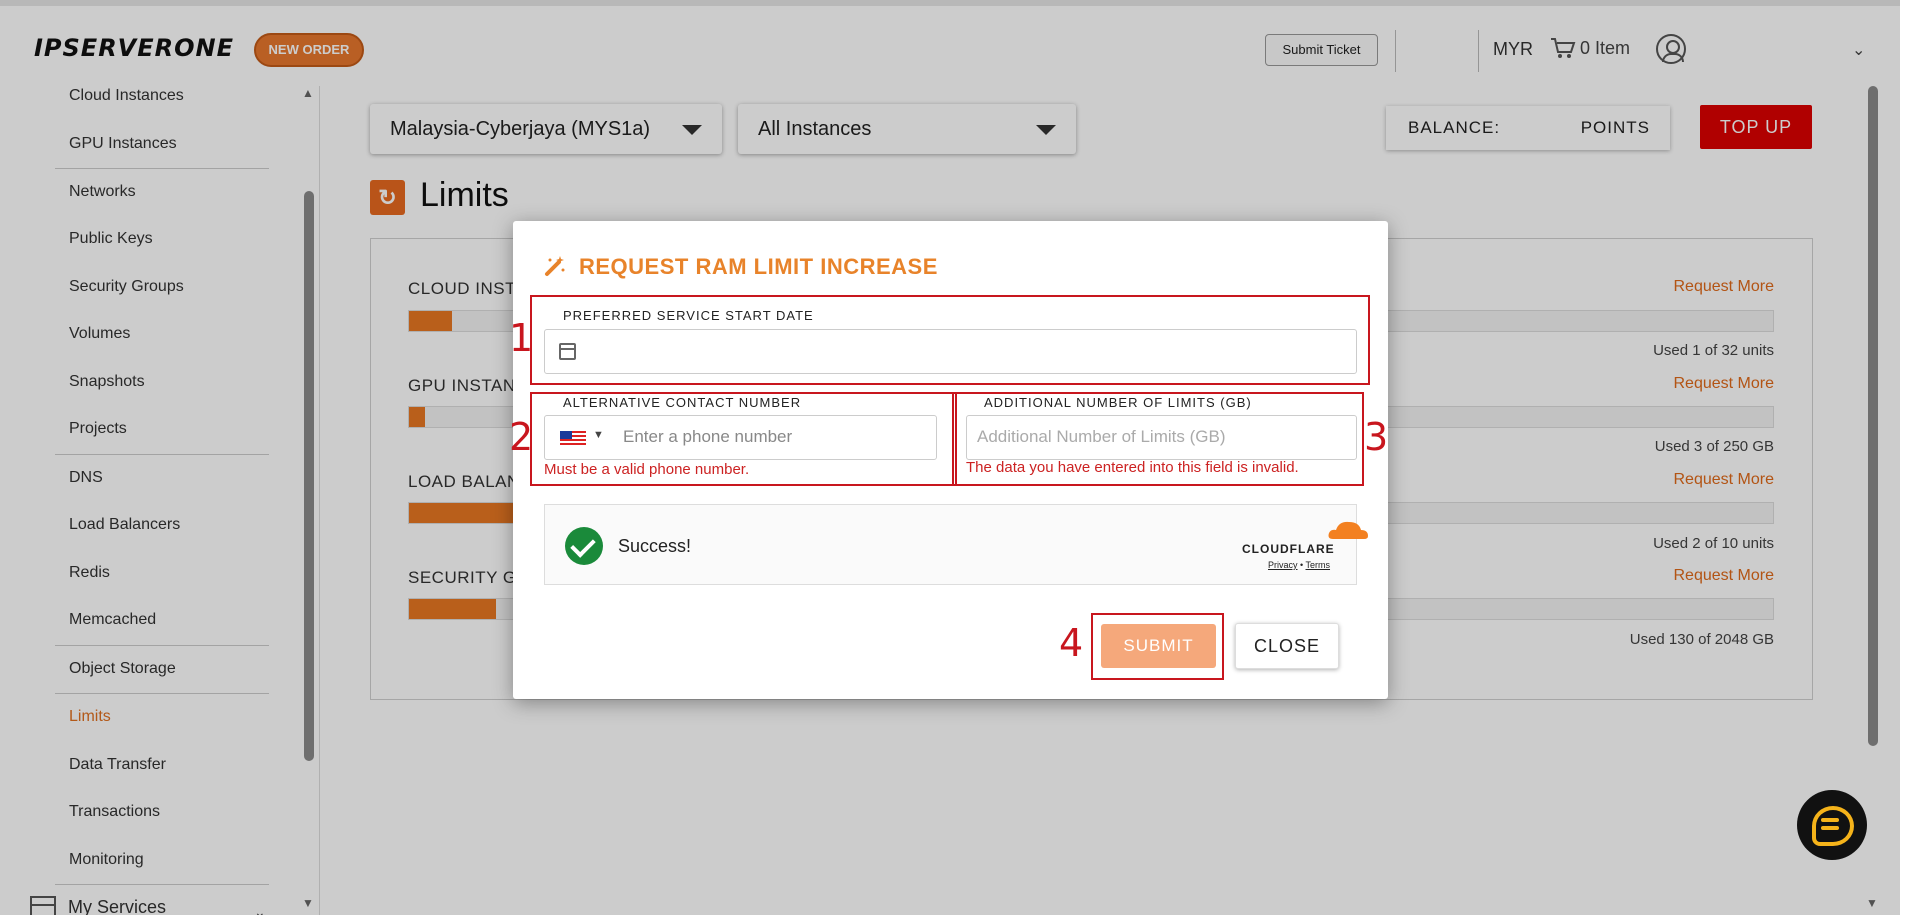  I want to click on magic-wand-icon, so click(555, 266).